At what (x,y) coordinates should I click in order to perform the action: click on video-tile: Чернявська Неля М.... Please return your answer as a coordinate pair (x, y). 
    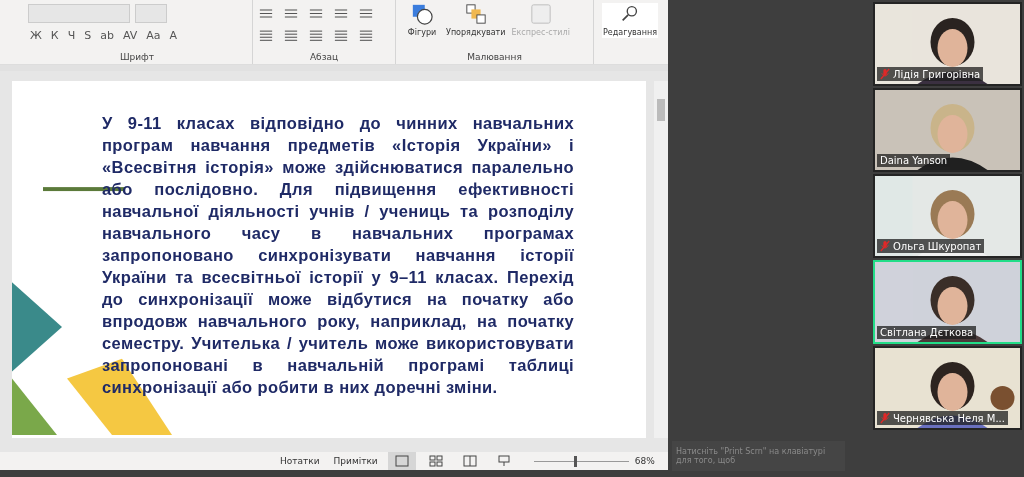
    Looking at the image, I should click on (947, 388).